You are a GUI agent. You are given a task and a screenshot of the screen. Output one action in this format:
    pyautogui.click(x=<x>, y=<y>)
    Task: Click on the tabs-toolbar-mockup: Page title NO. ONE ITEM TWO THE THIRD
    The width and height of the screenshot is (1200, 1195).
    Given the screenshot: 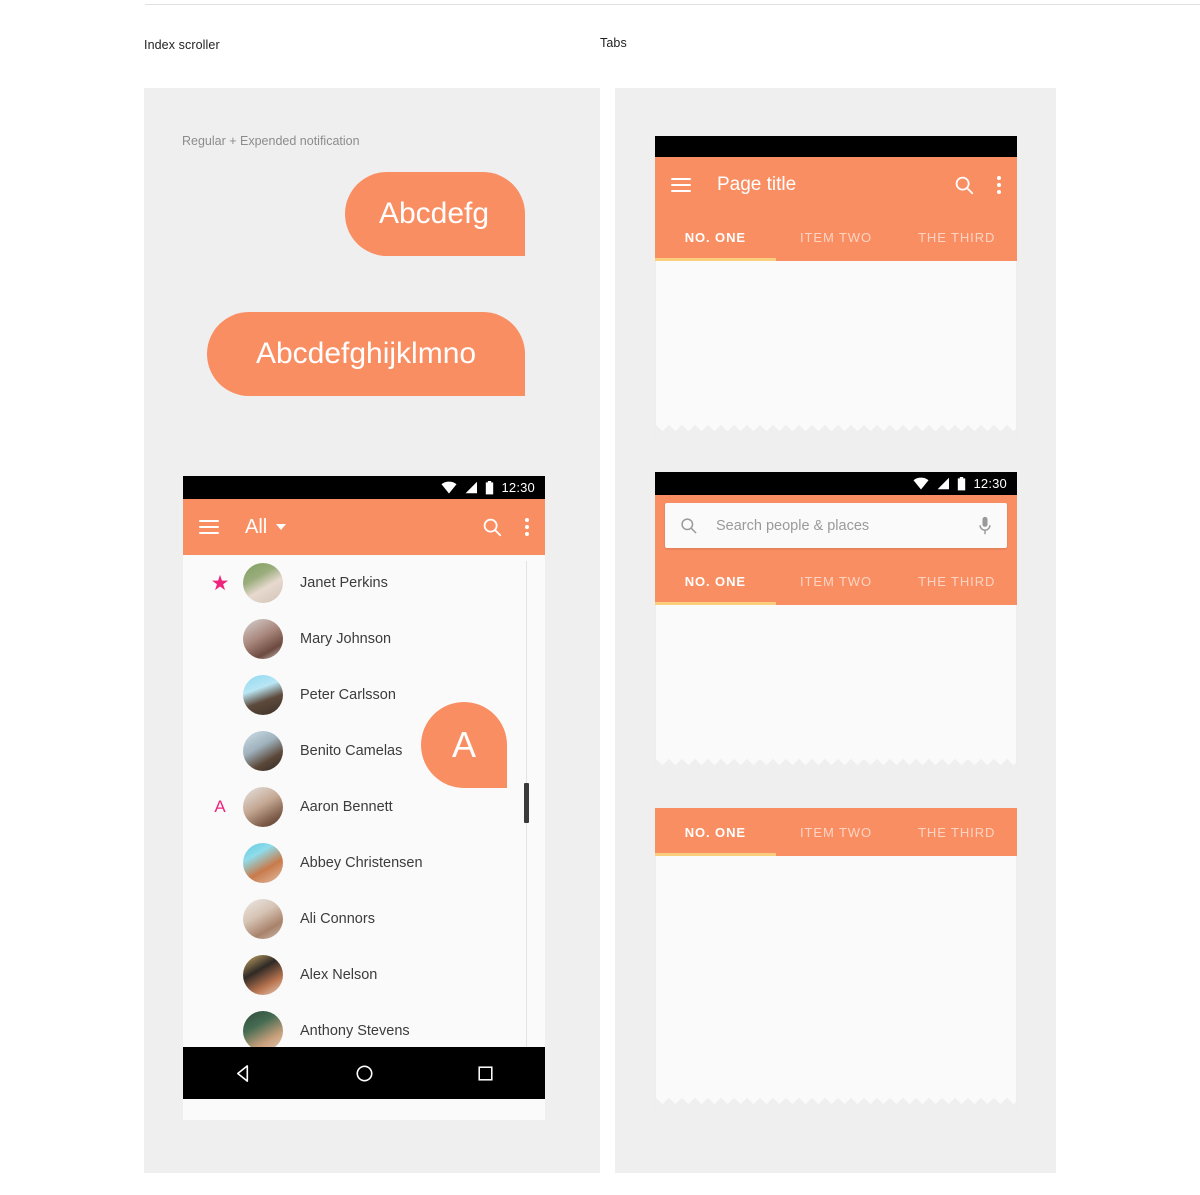 What is the action you would take?
    pyautogui.click(x=836, y=289)
    